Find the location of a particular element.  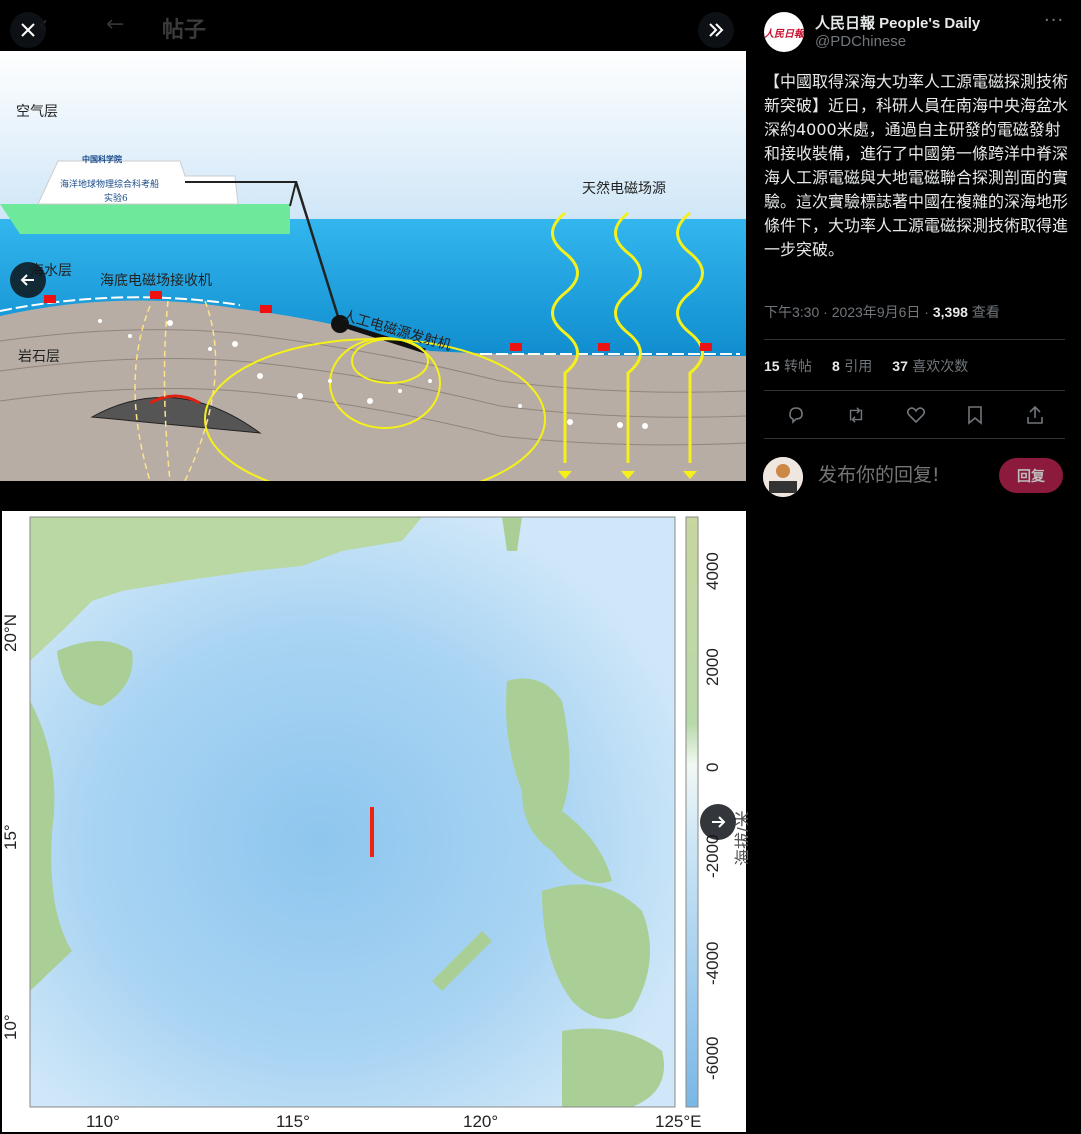

ghost-back-arrow-icon: ← is located at coordinates (115, 24).